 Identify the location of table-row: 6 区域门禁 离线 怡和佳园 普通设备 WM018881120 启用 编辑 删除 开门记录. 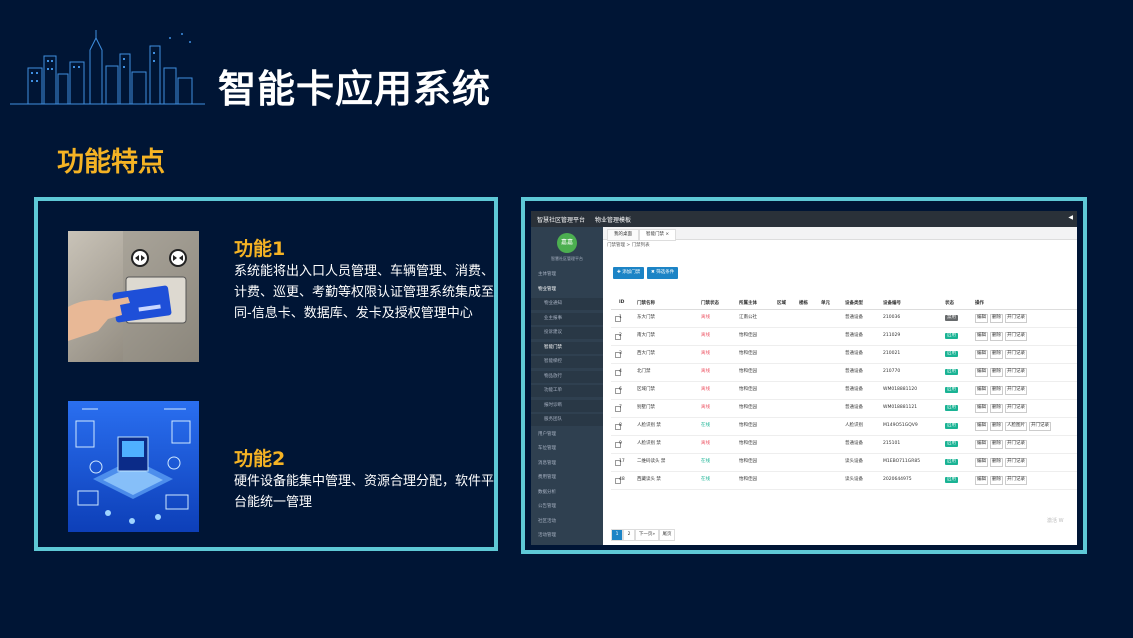
(844, 390).